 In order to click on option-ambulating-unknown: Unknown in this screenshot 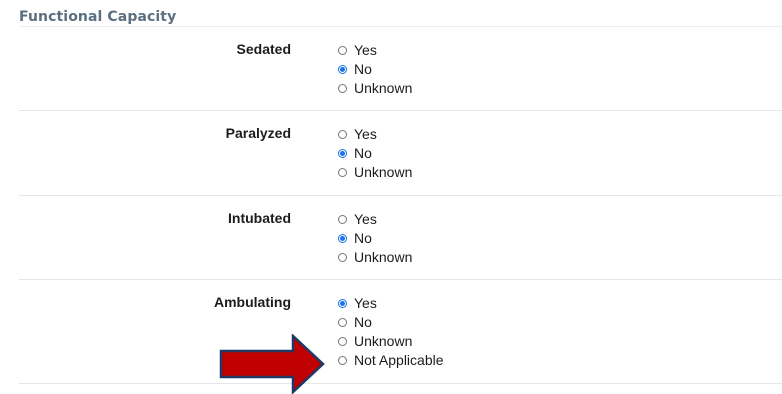, I will do `click(391, 341)`.